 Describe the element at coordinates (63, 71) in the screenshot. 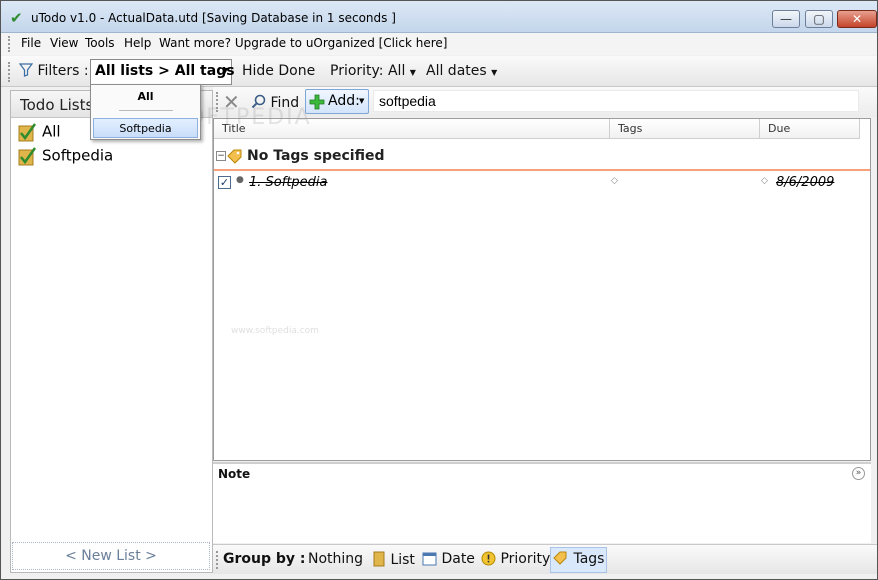

I see `filters-label-text: Filters :` at that location.